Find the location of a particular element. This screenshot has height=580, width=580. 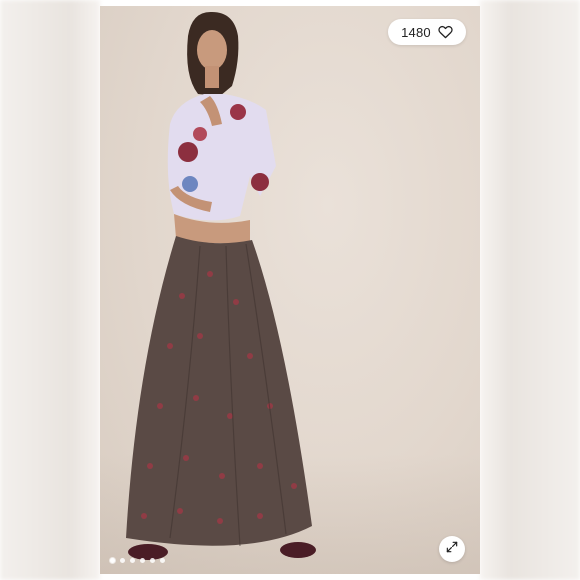

like-count: 1480 is located at coordinates (416, 32).